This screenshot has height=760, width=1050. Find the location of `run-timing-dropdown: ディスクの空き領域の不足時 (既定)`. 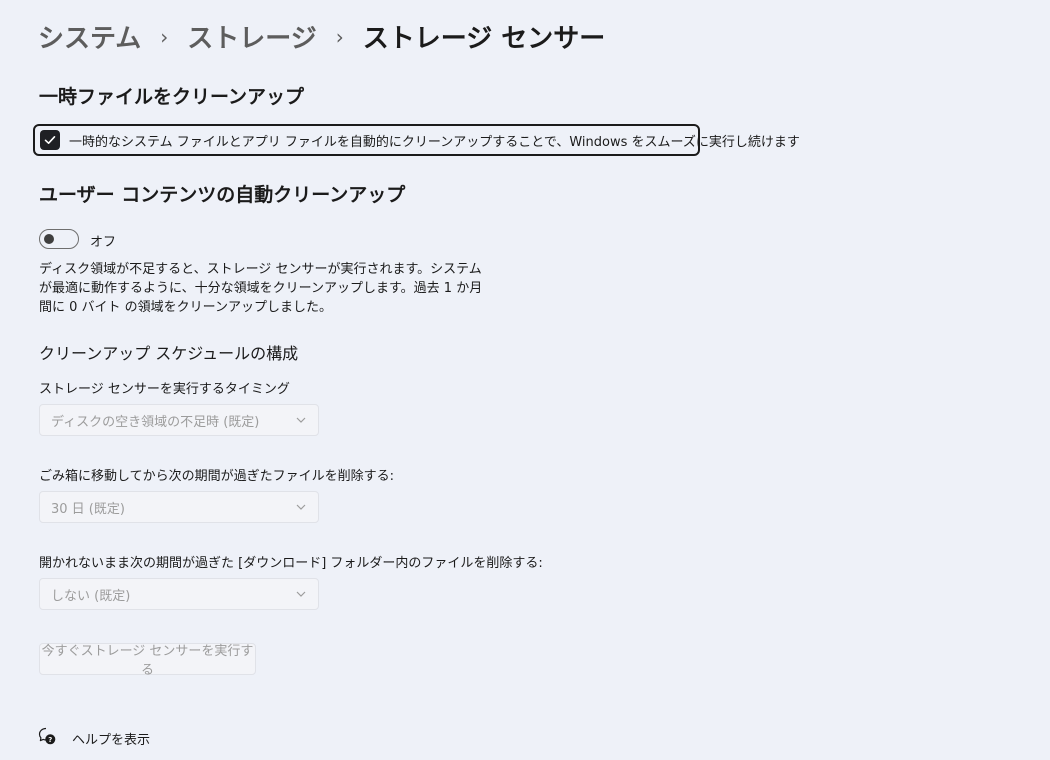

run-timing-dropdown: ディスクの空き領域の不足時 (既定) is located at coordinates (179, 420).